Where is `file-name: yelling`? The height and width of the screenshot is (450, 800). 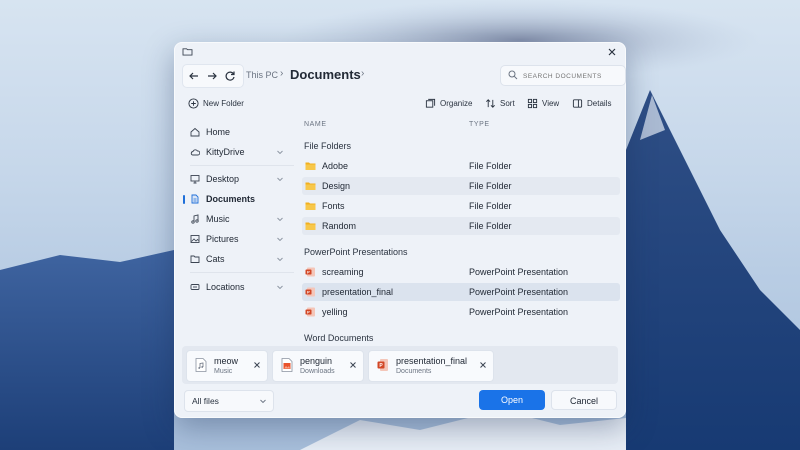 file-name: yelling is located at coordinates (335, 312).